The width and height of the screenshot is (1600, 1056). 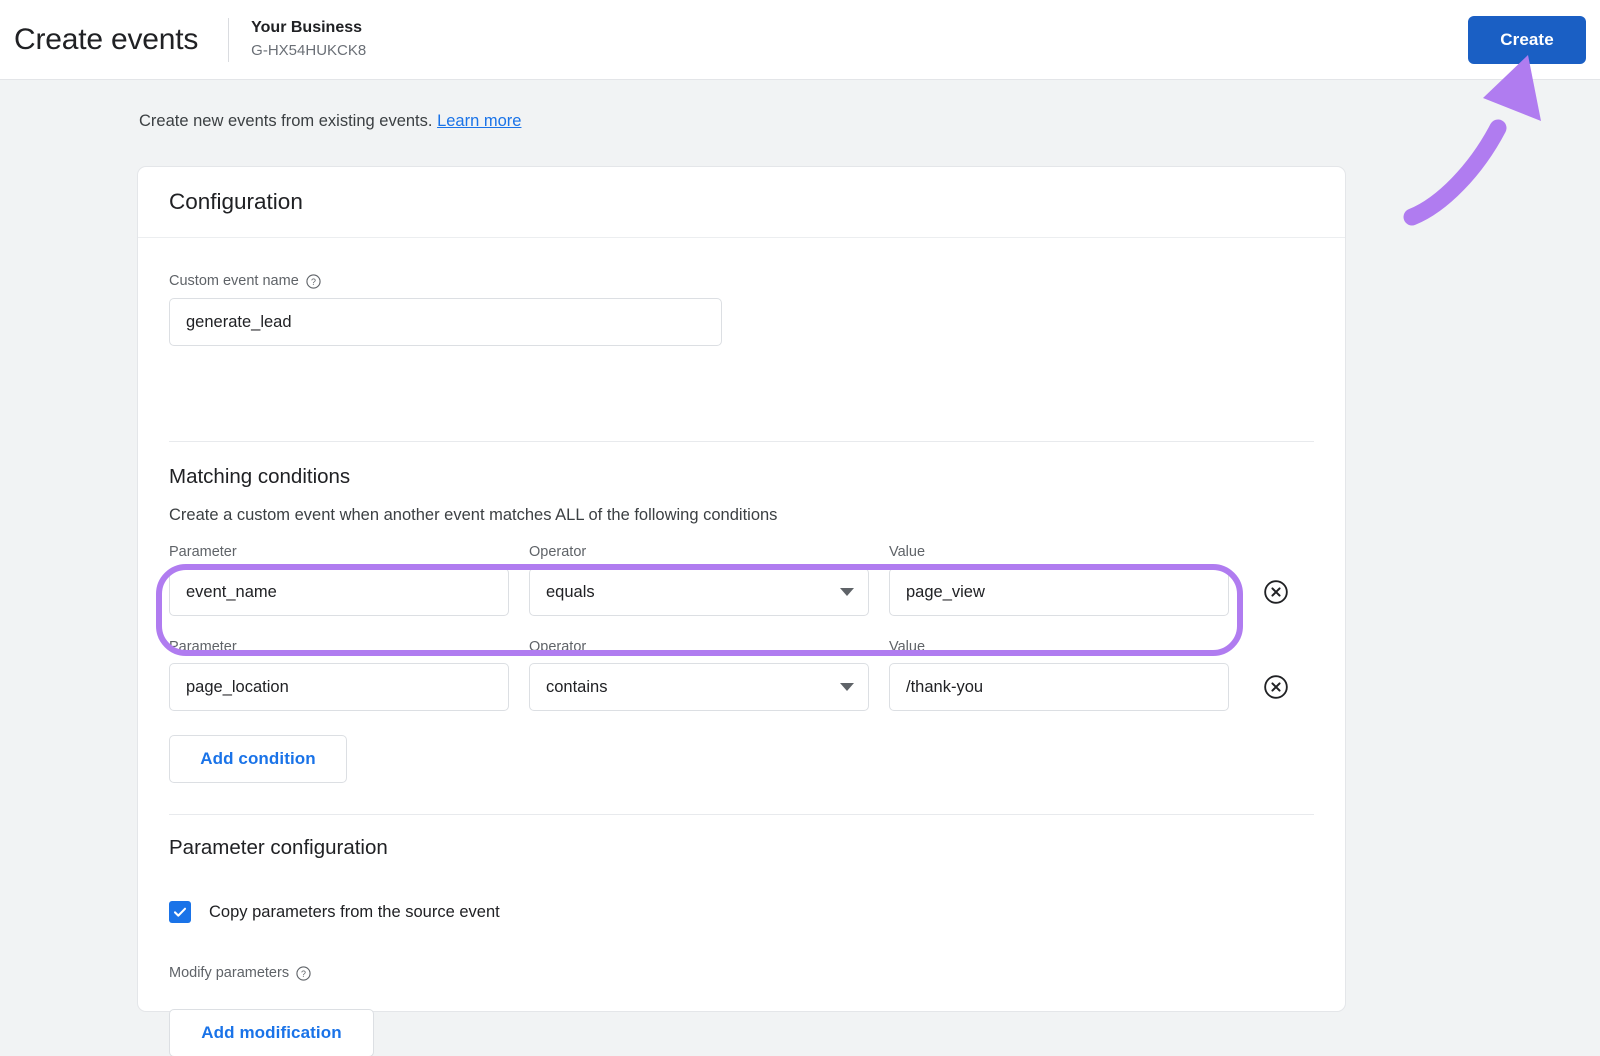 I want to click on page-title: Create events, so click(x=106, y=39).